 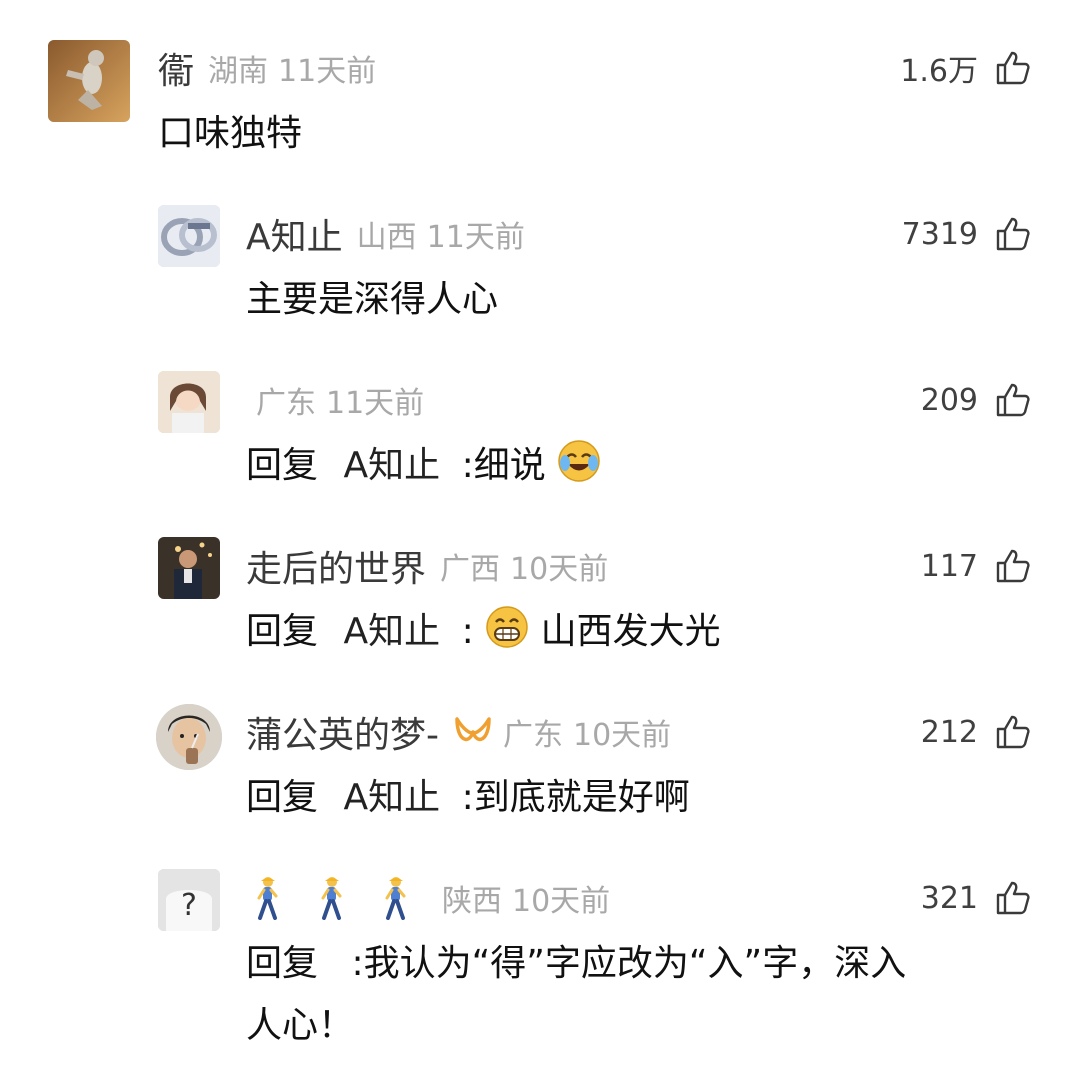 I want to click on comment-meta: 陕西 10天前, so click(x=430, y=898).